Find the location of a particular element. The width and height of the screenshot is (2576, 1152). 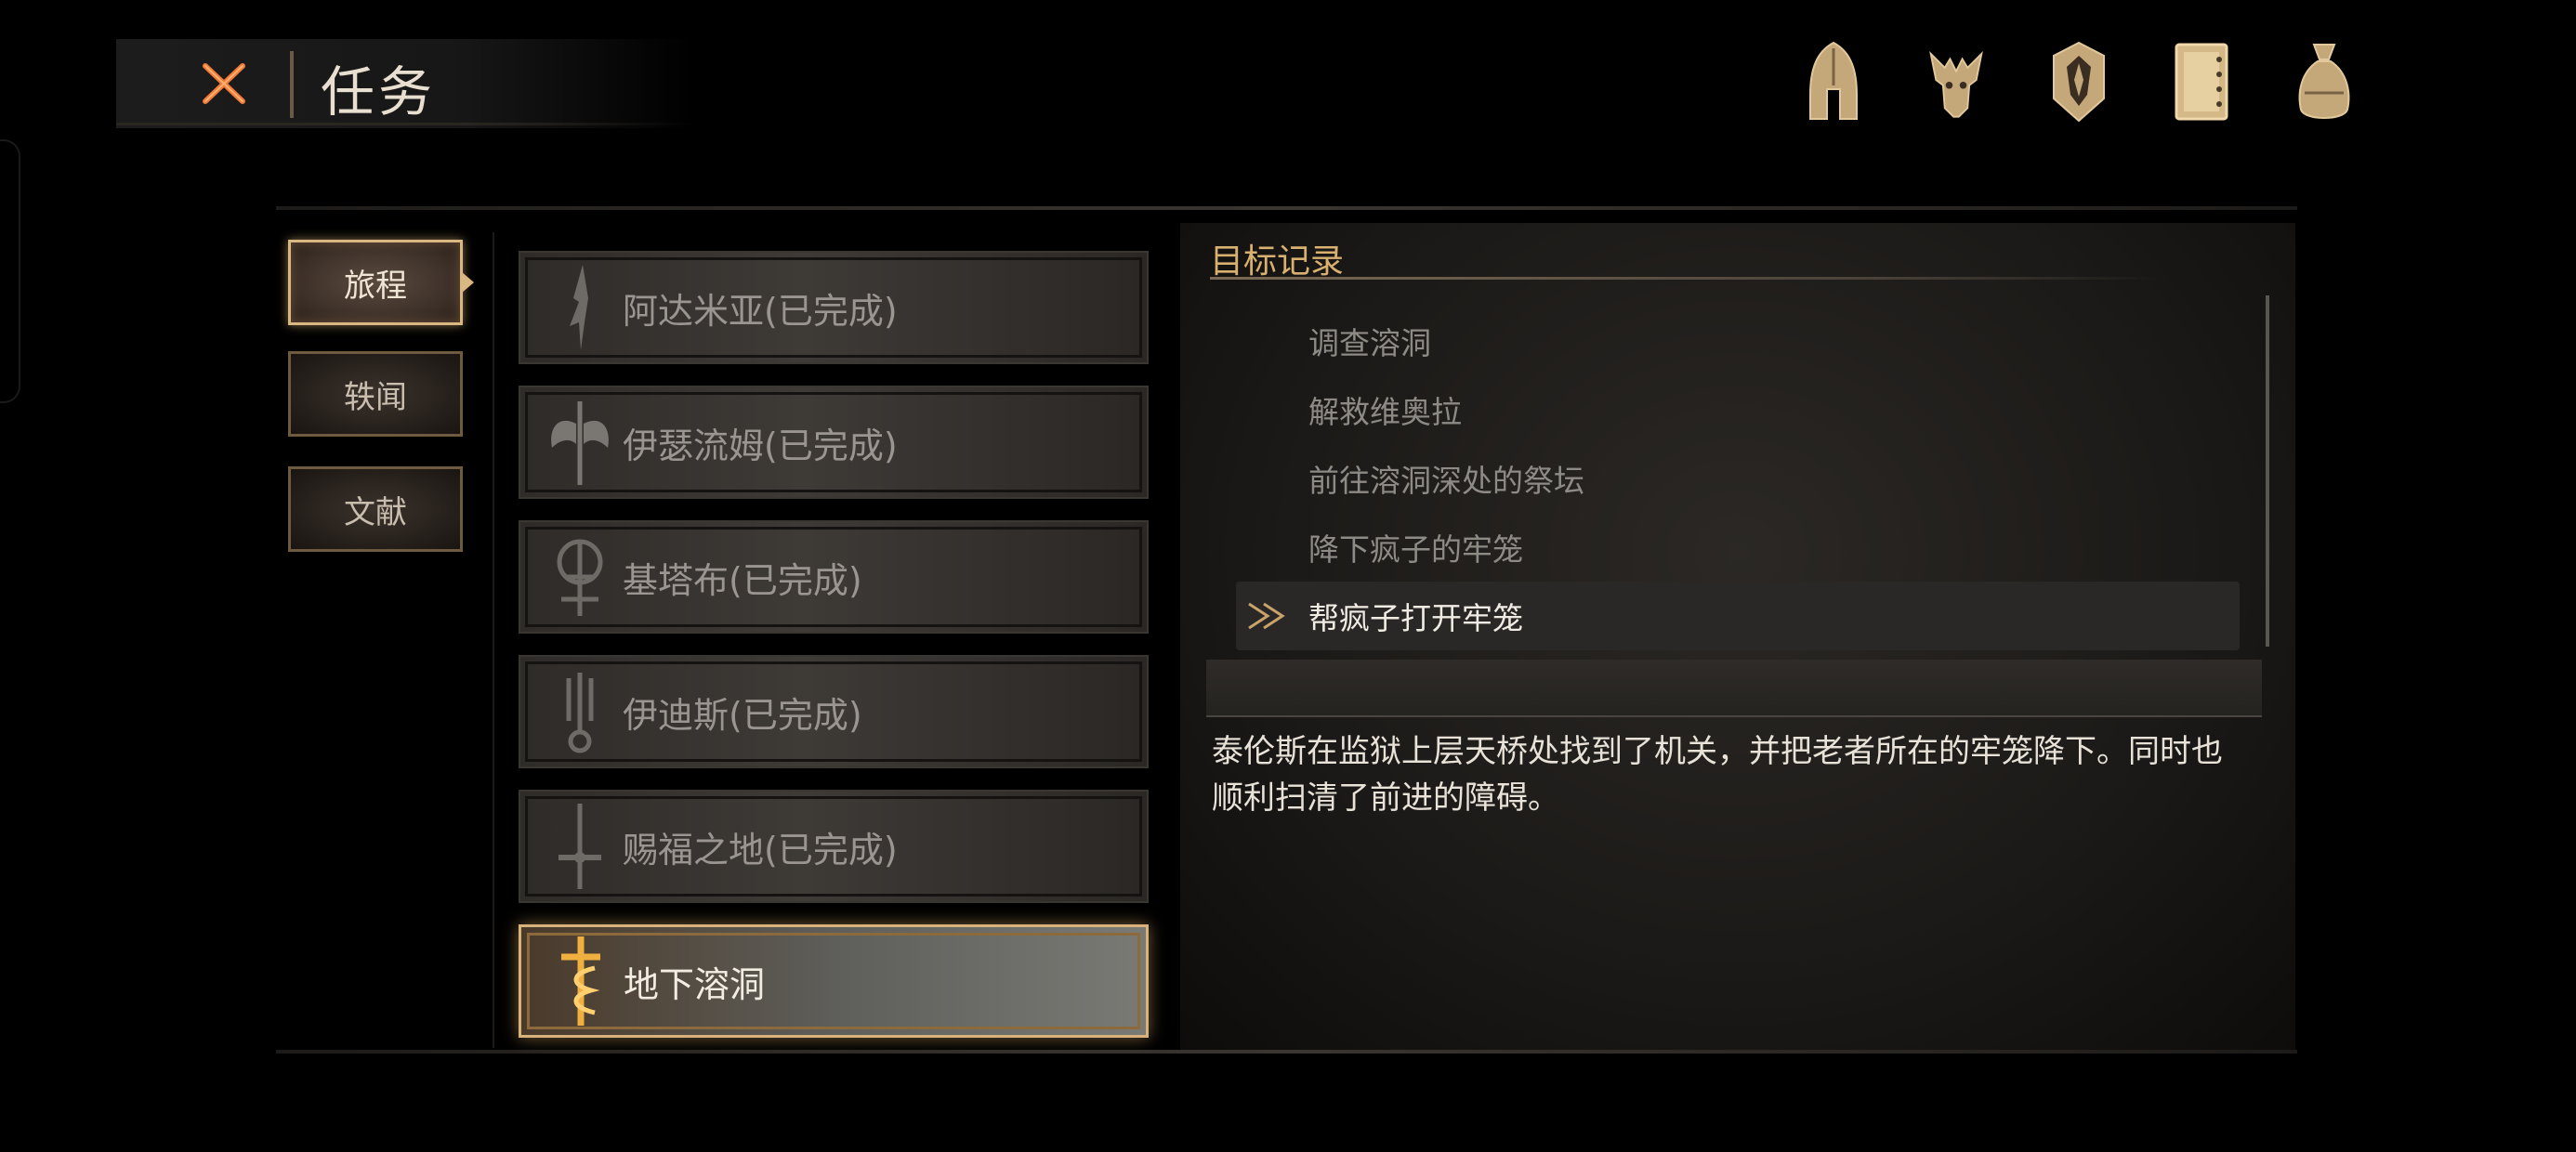

quest-item: 基塔布(已完成) is located at coordinates (834, 577).